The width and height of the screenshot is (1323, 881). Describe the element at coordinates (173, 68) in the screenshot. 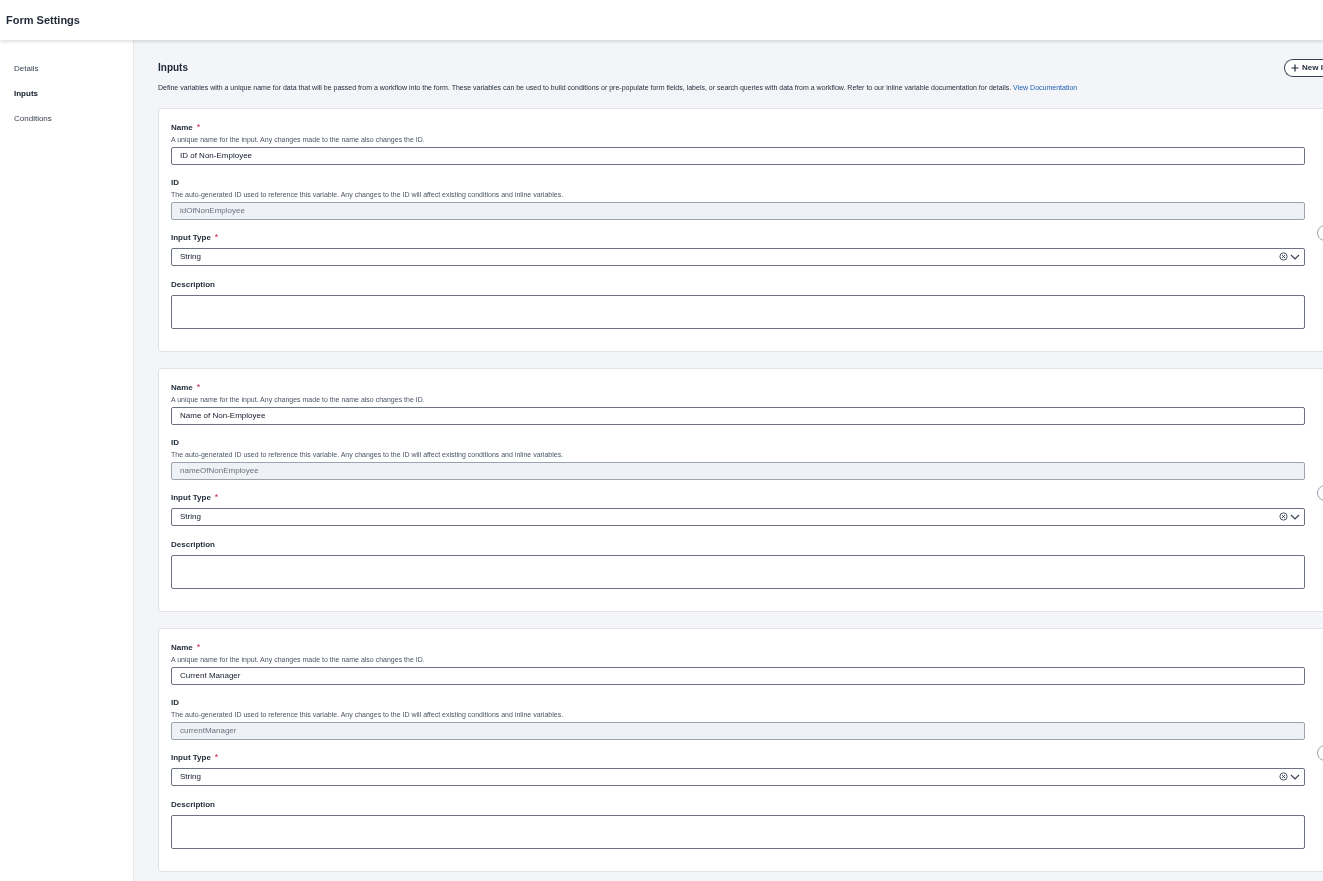

I see `section-title: Inputs` at that location.